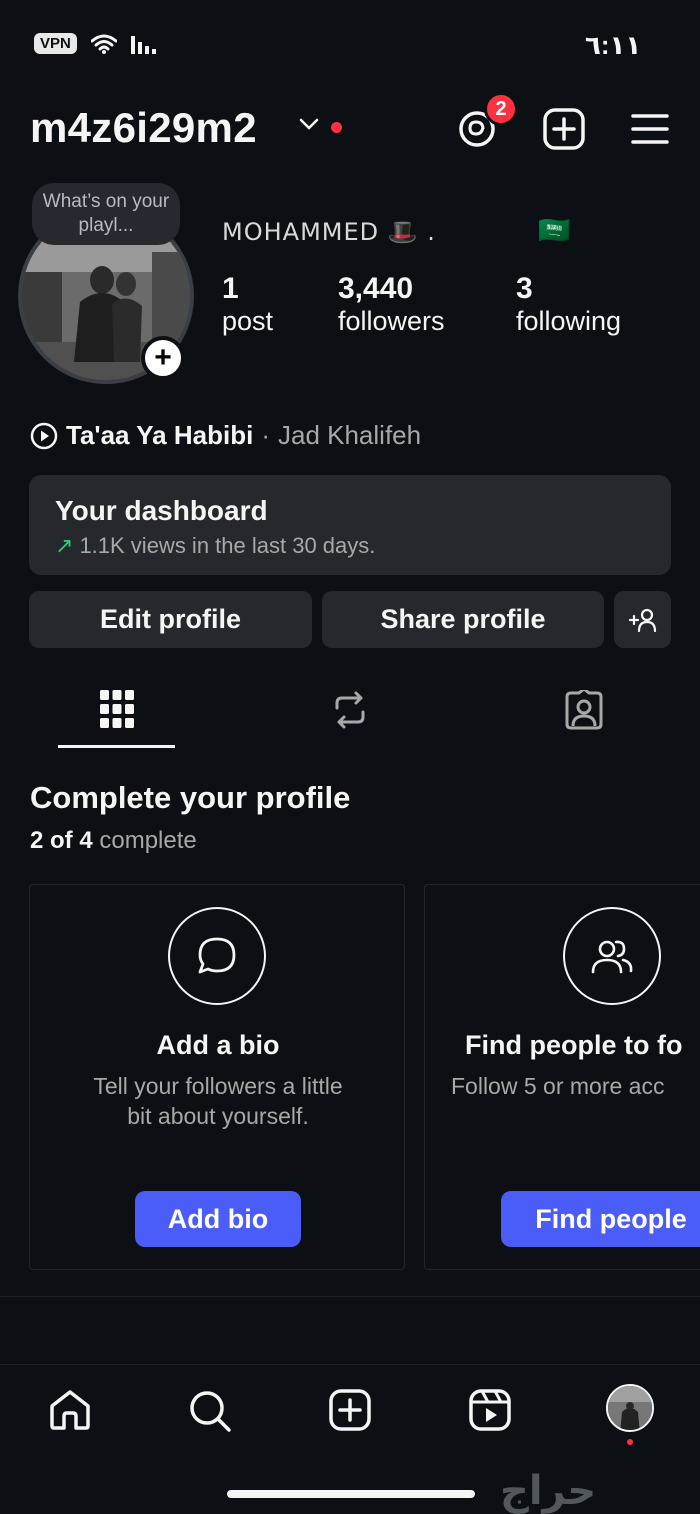  I want to click on add-bio-desc-line2: bit about yourself., so click(218, 1116).